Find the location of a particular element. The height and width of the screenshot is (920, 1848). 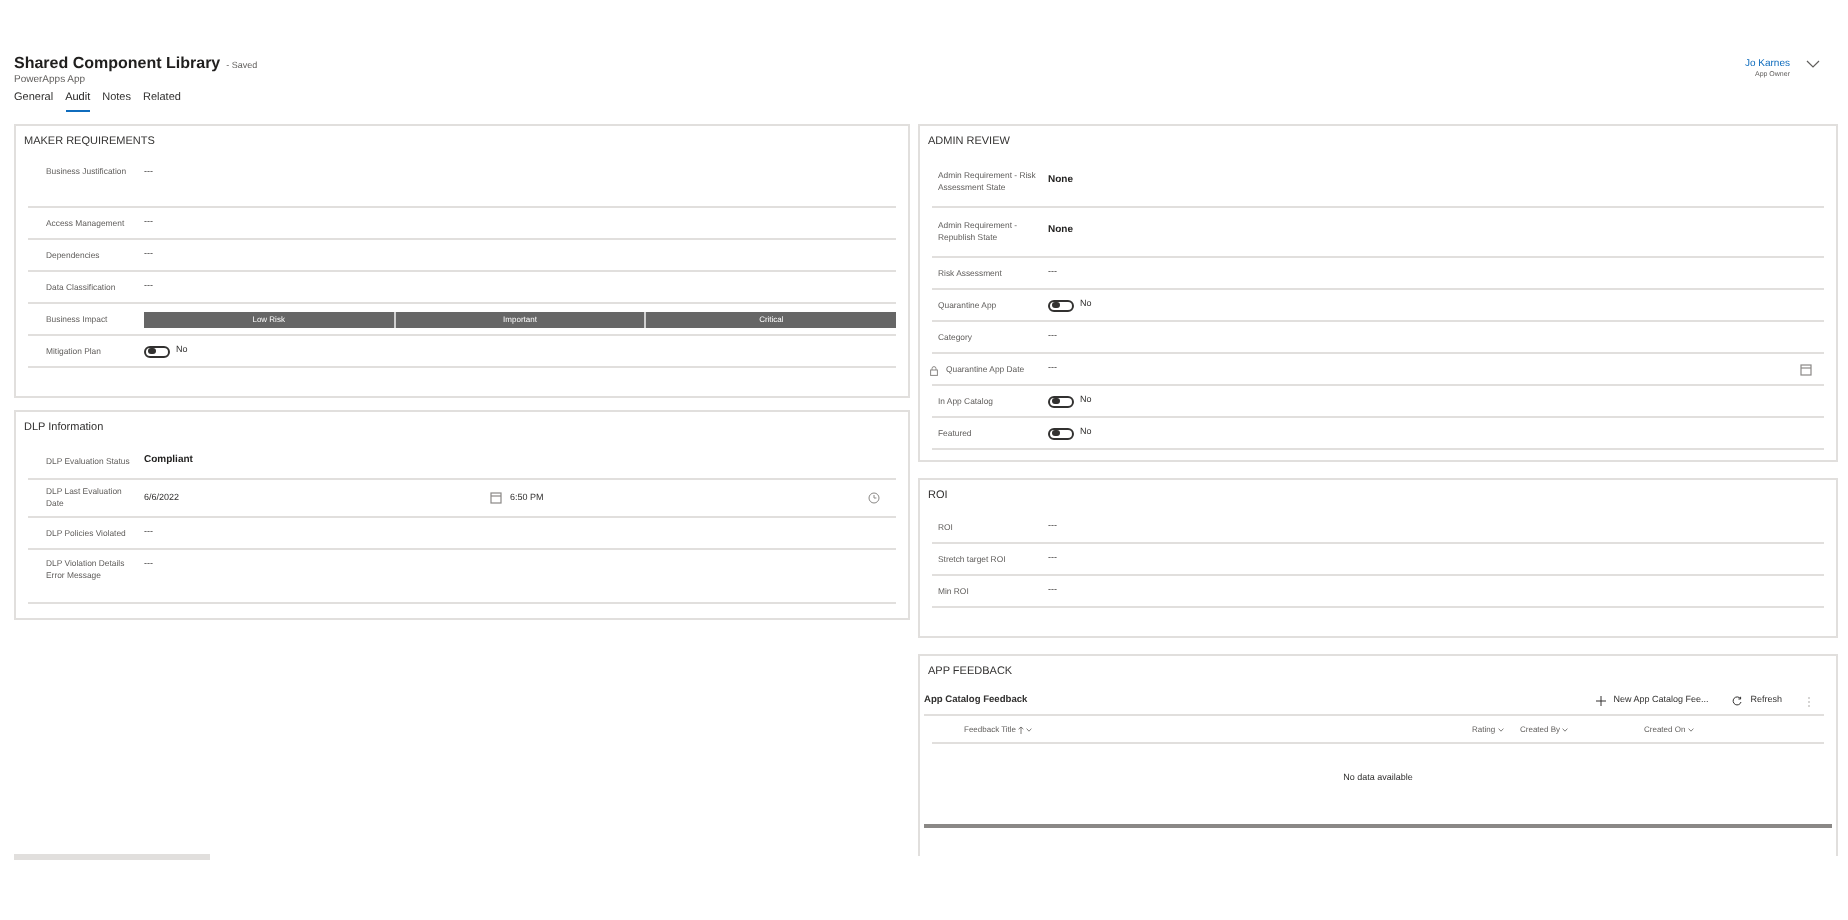

chevron-down-icon is located at coordinates (1813, 64).